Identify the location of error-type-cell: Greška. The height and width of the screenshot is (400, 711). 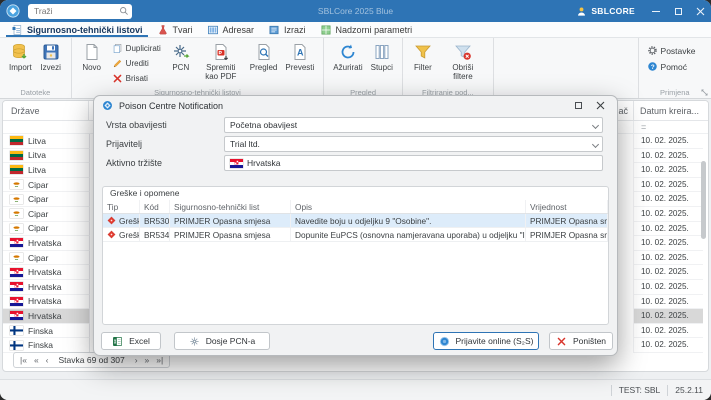
(121, 234).